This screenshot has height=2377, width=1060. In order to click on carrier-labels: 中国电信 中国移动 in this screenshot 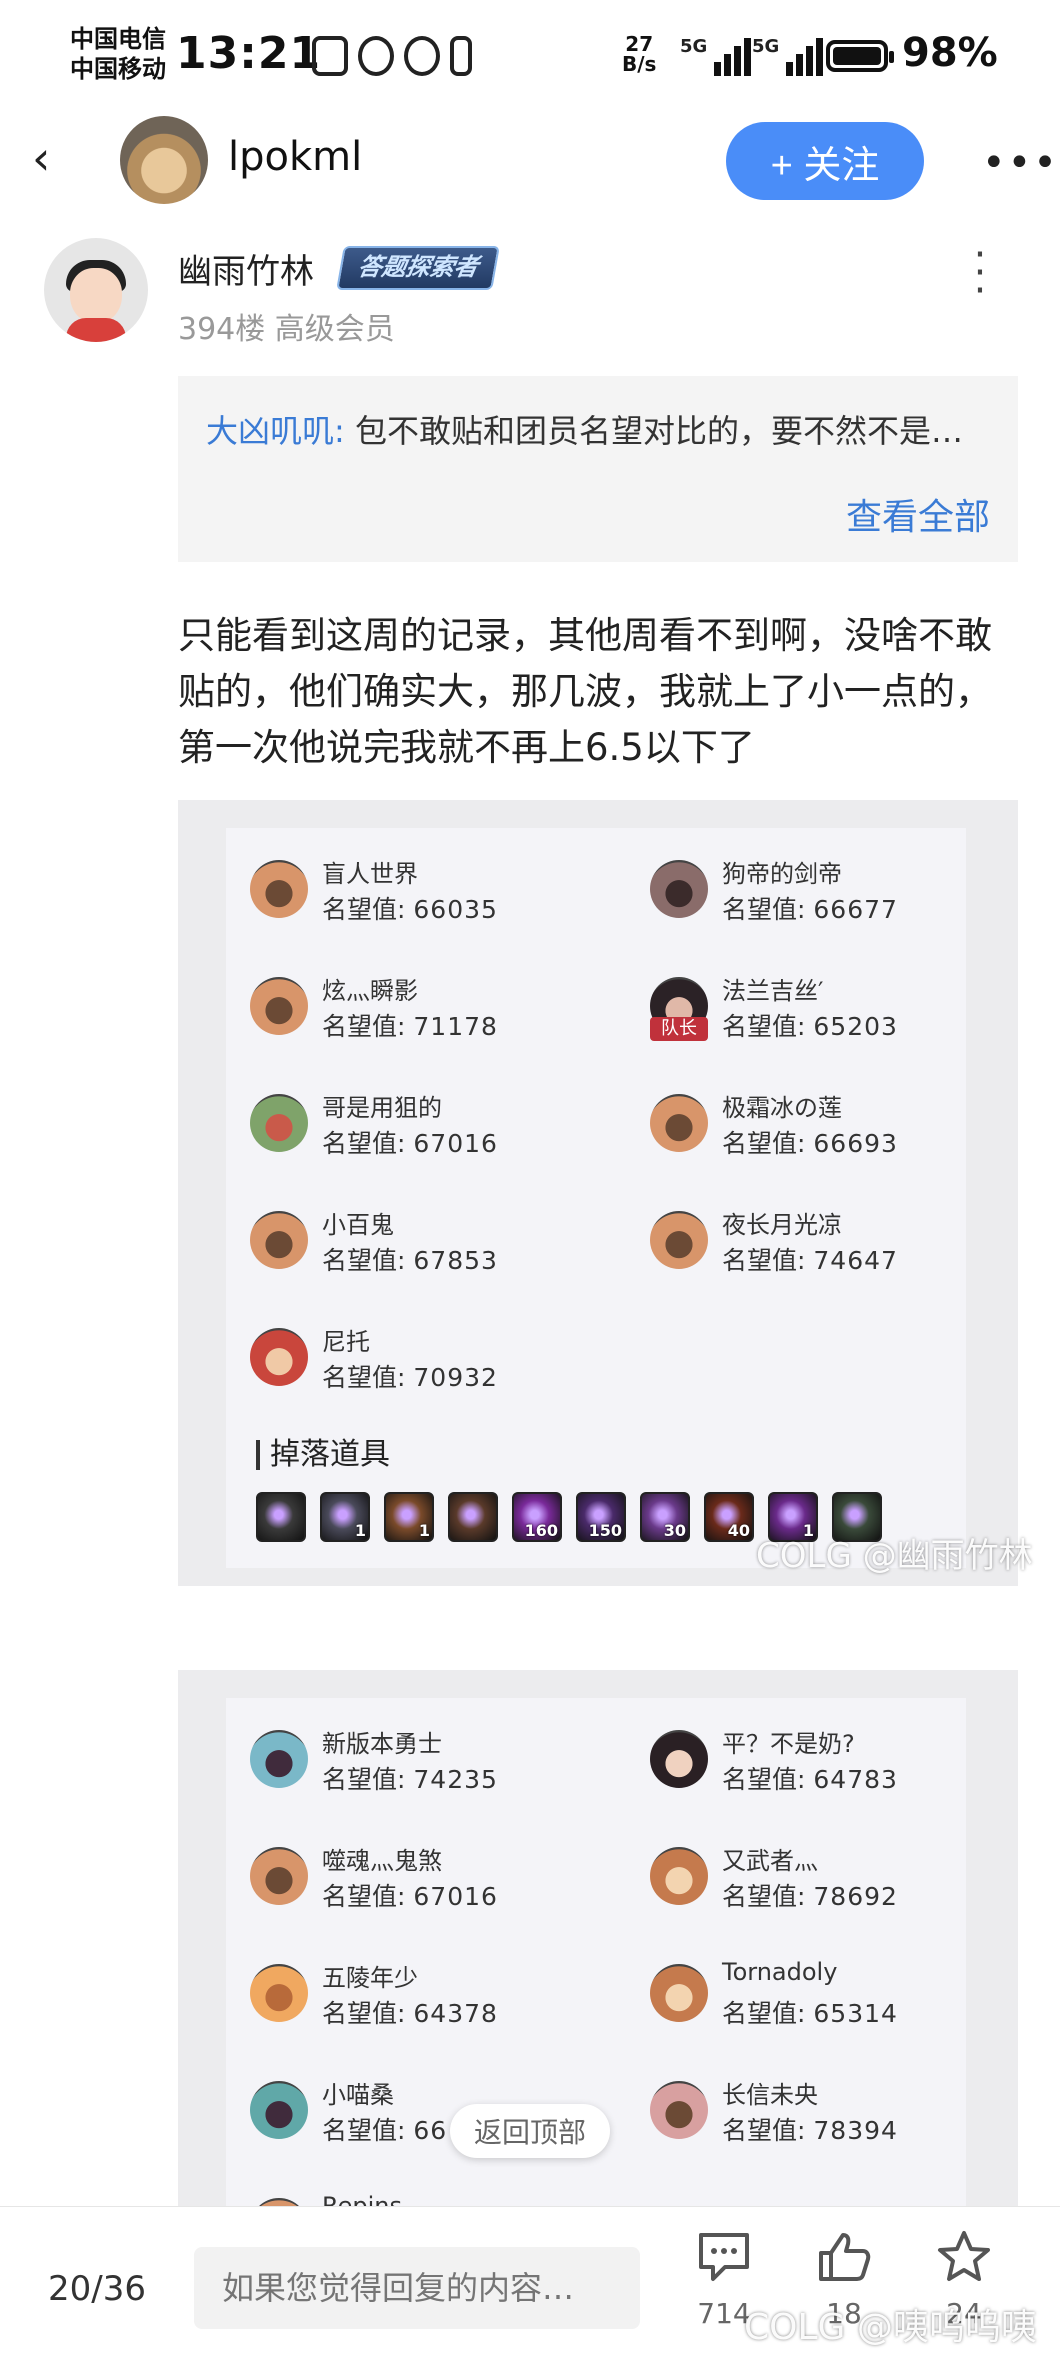, I will do `click(118, 54)`.